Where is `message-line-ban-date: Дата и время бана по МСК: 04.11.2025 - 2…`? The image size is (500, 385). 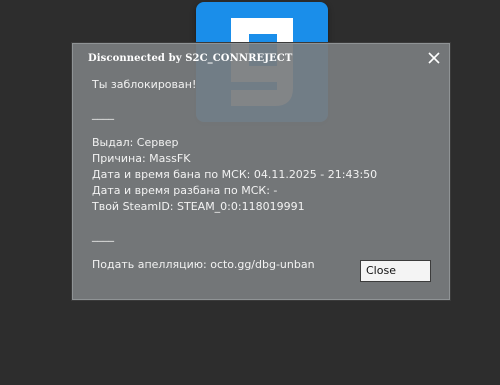
message-line-ban-date: Дата и время бана по МСК: 04.11.2025 - 2… is located at coordinates (235, 174).